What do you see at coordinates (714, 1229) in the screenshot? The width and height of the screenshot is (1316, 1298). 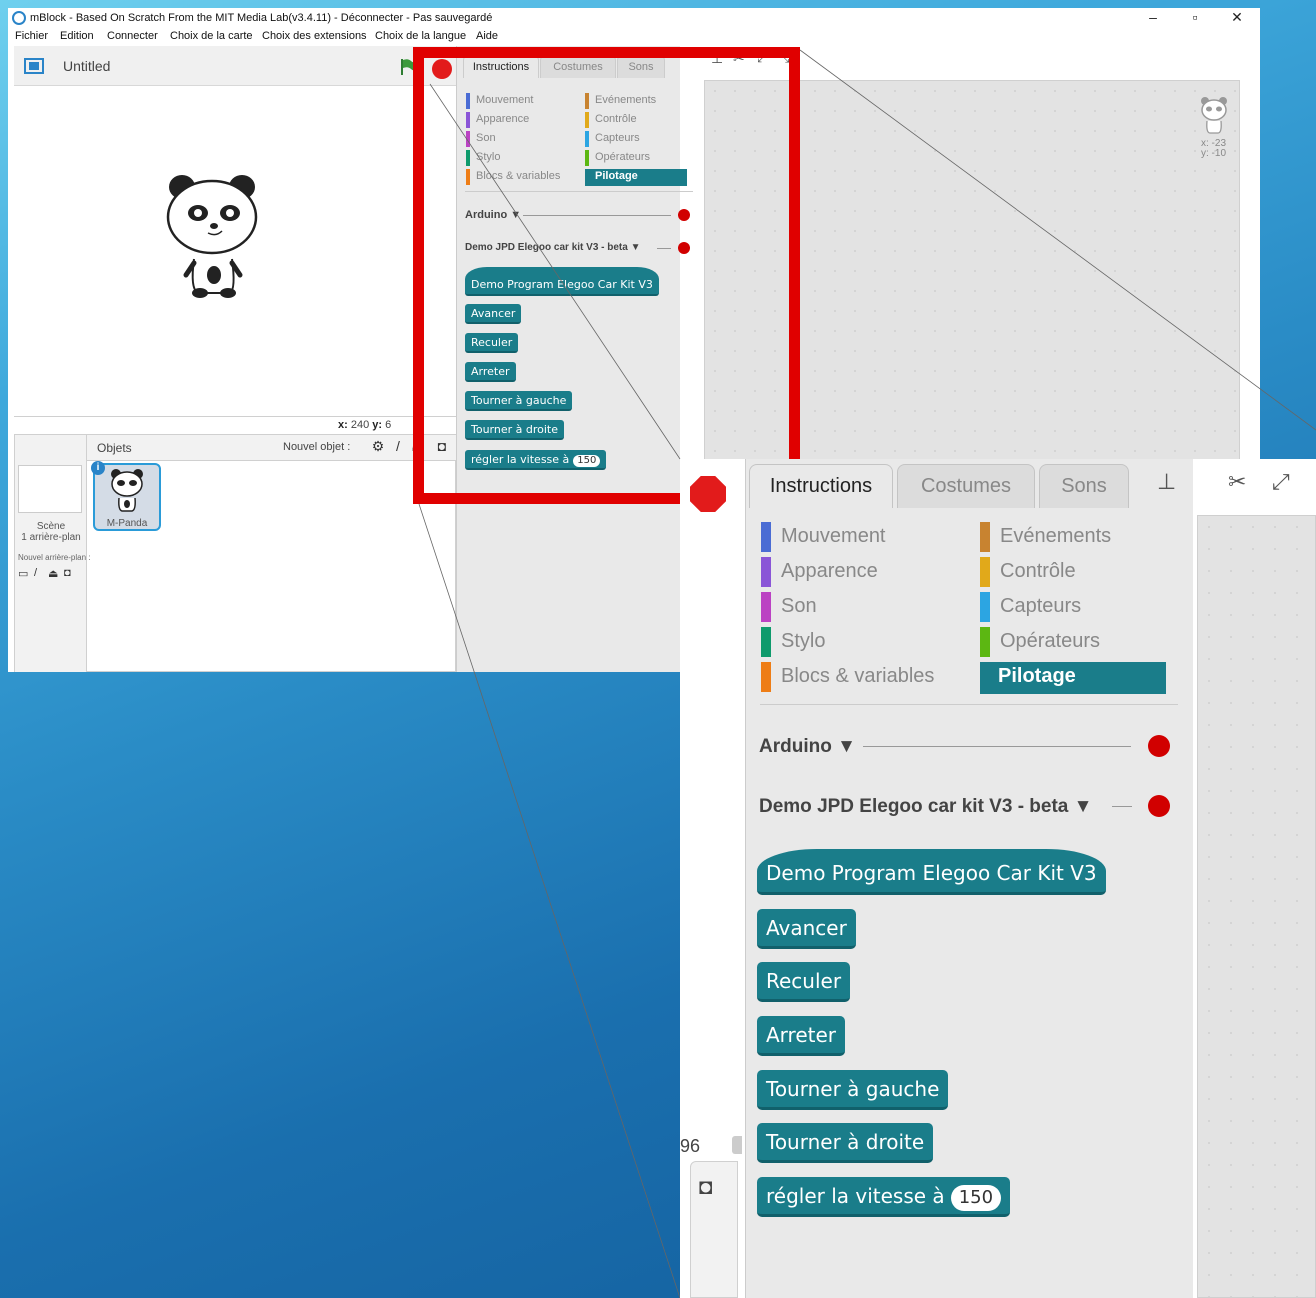 I see `sprites-header-zoomed: ◘` at bounding box center [714, 1229].